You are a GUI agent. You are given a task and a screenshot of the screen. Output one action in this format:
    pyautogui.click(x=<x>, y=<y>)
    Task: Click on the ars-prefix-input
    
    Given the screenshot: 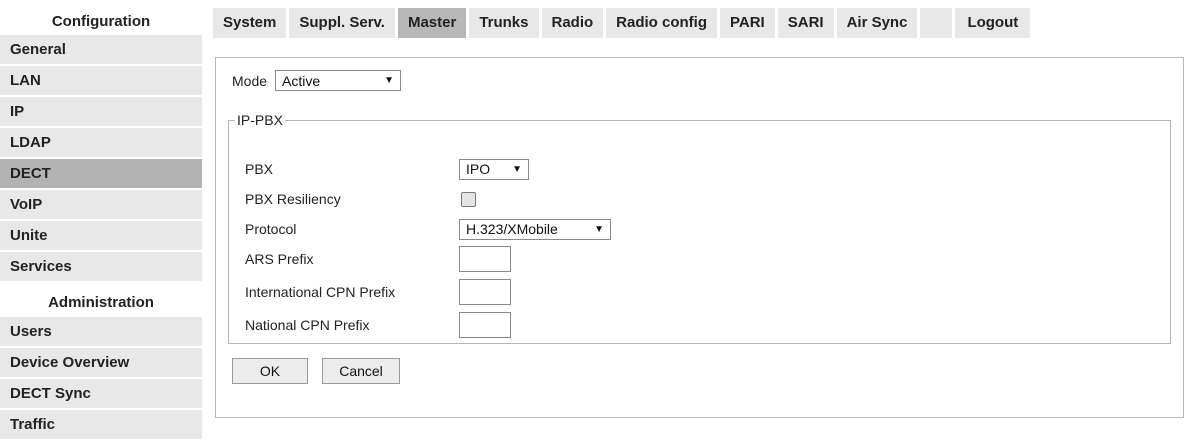 What is the action you would take?
    pyautogui.click(x=485, y=259)
    